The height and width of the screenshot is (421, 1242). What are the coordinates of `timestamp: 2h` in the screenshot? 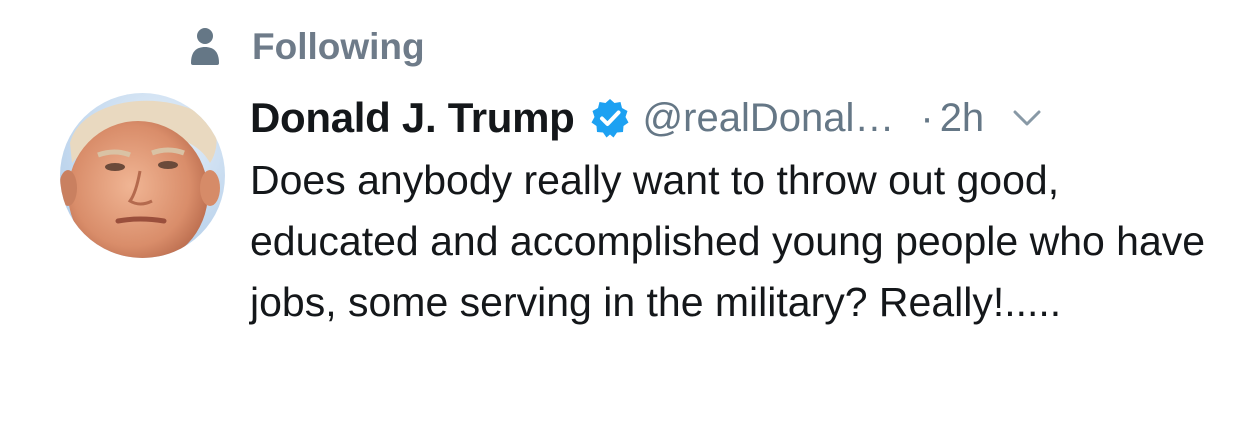 It's located at (962, 118).